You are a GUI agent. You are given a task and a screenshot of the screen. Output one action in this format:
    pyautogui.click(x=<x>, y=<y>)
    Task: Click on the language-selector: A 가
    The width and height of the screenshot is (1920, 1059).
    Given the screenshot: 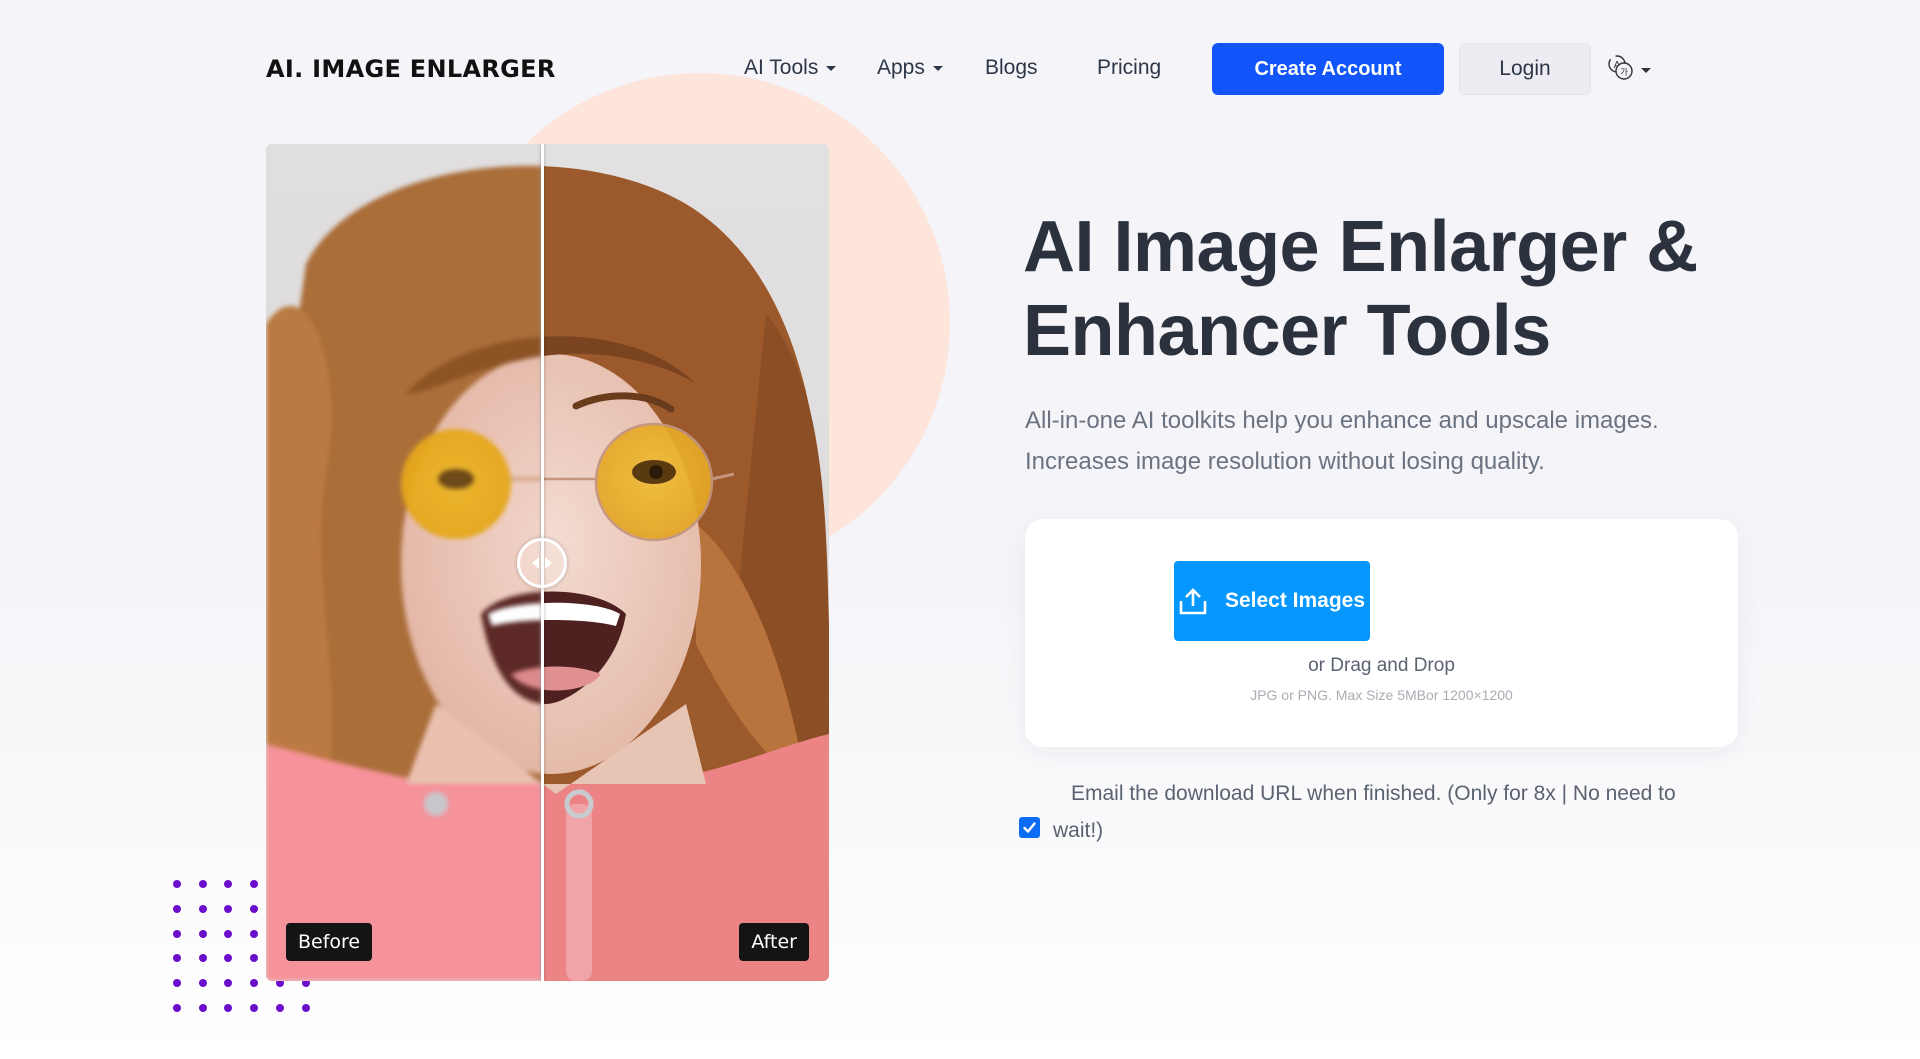 What is the action you would take?
    pyautogui.click(x=1629, y=68)
    